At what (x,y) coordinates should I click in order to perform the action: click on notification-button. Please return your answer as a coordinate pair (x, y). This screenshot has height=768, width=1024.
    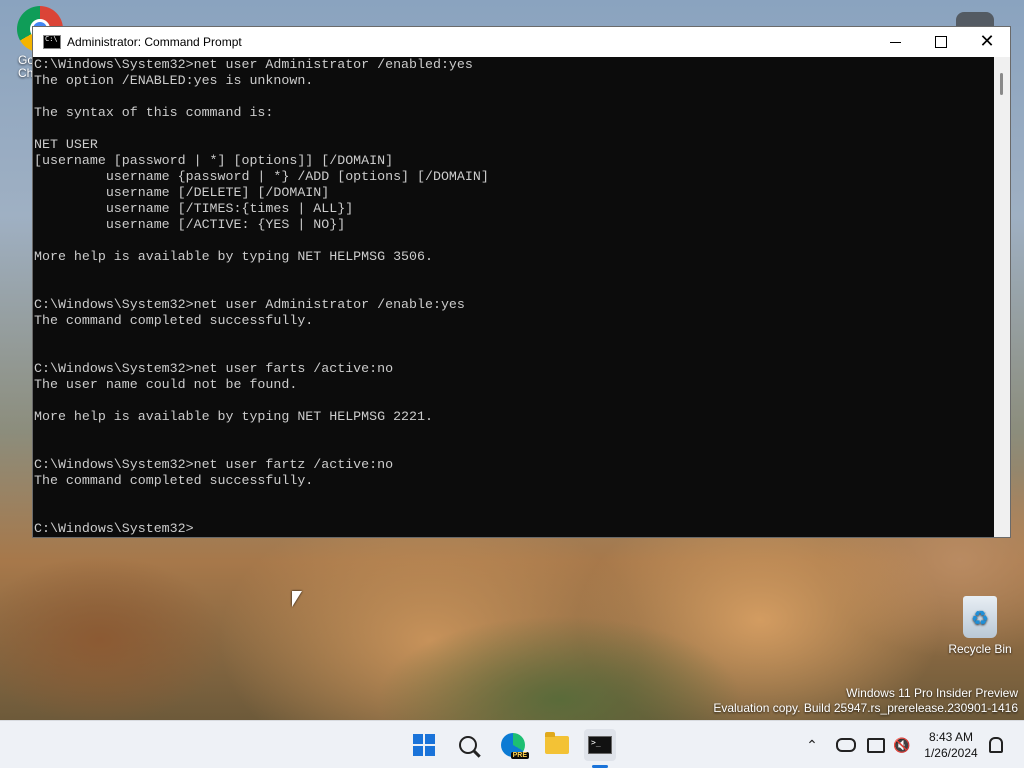
    Looking at the image, I should click on (996, 745).